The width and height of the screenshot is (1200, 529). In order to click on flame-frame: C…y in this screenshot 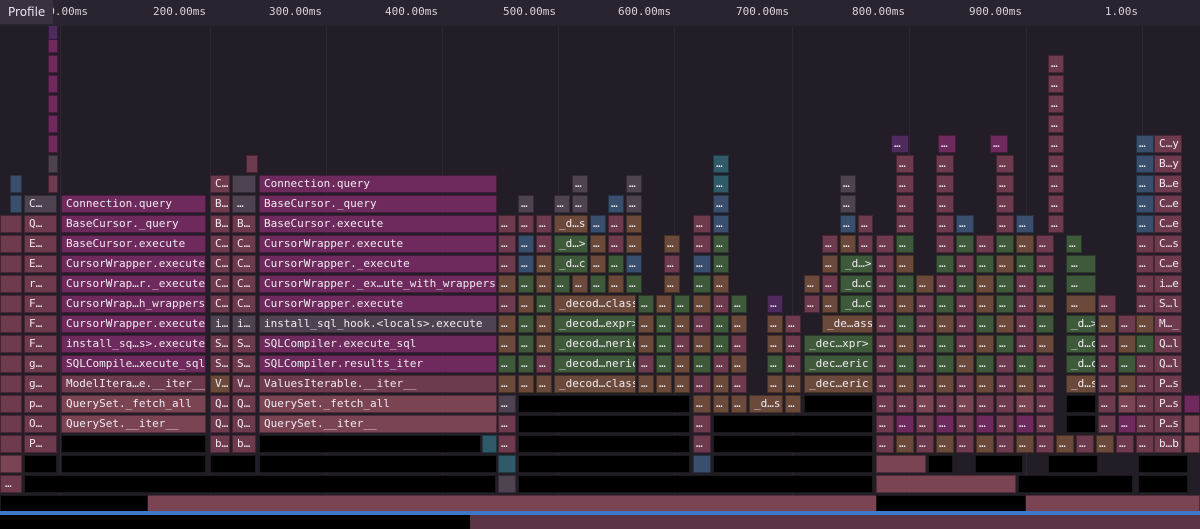, I will do `click(1168, 144)`.